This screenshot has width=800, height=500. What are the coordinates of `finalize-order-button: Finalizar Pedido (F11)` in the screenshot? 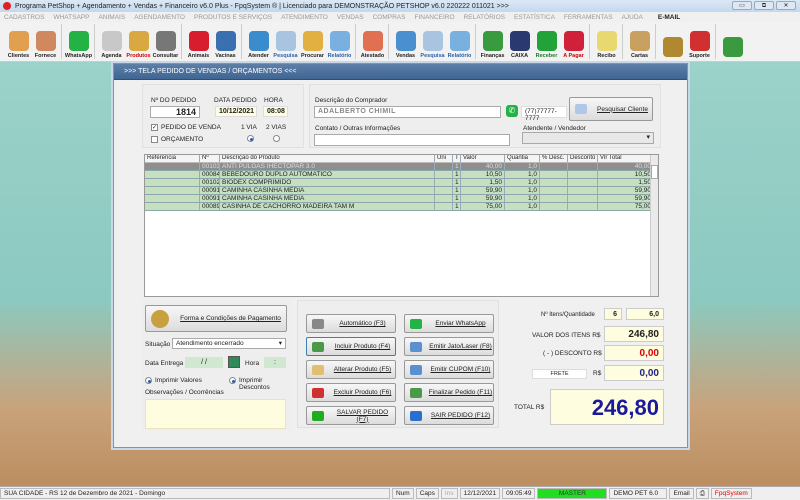 It's located at (449, 392).